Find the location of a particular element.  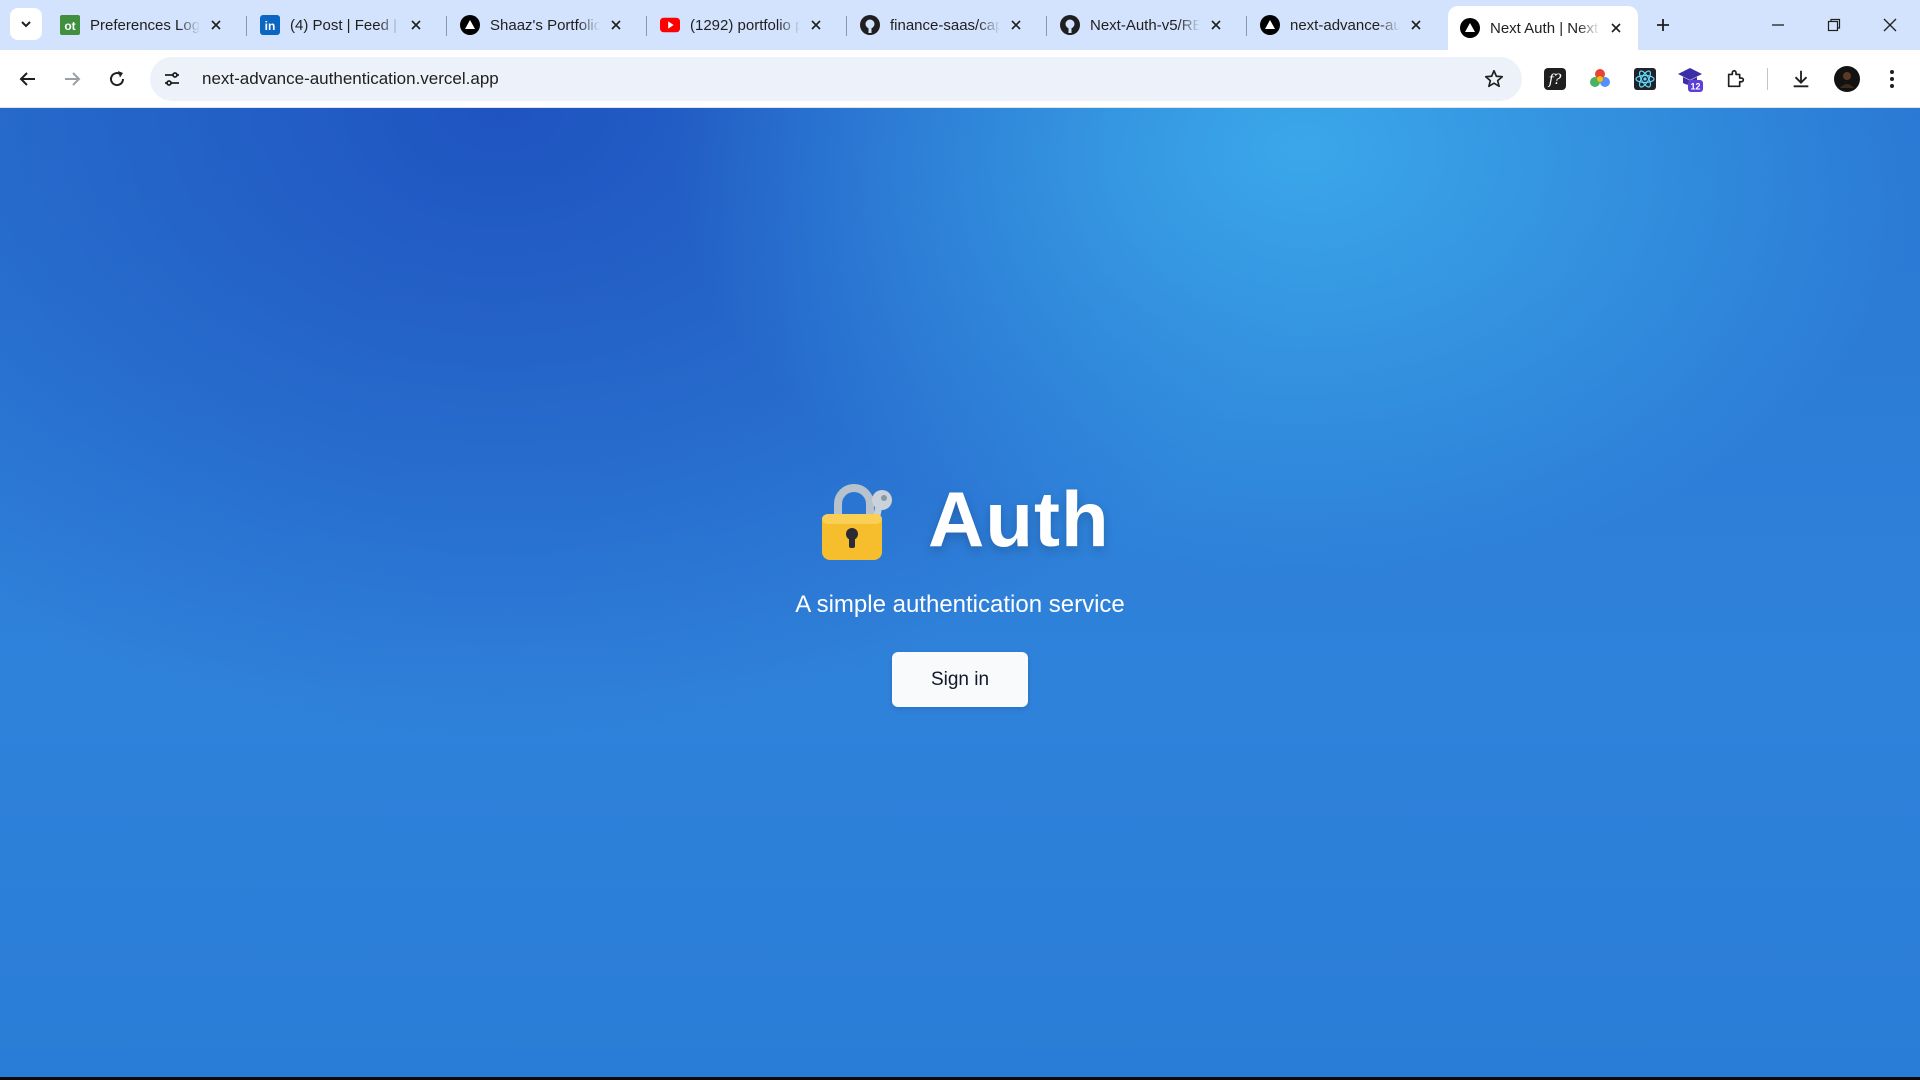

arrow-right-icon is located at coordinates (73, 79).